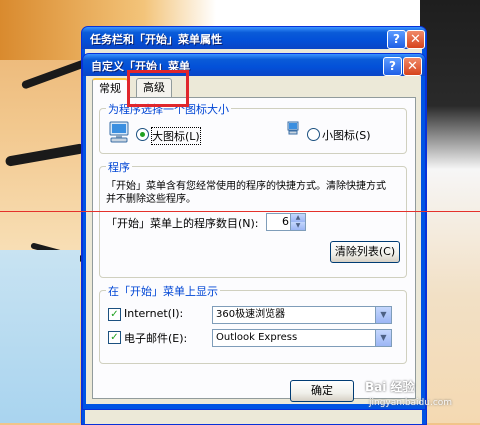 The width and height of the screenshot is (480, 425). I want to click on large-icon-radio, so click(142, 134).